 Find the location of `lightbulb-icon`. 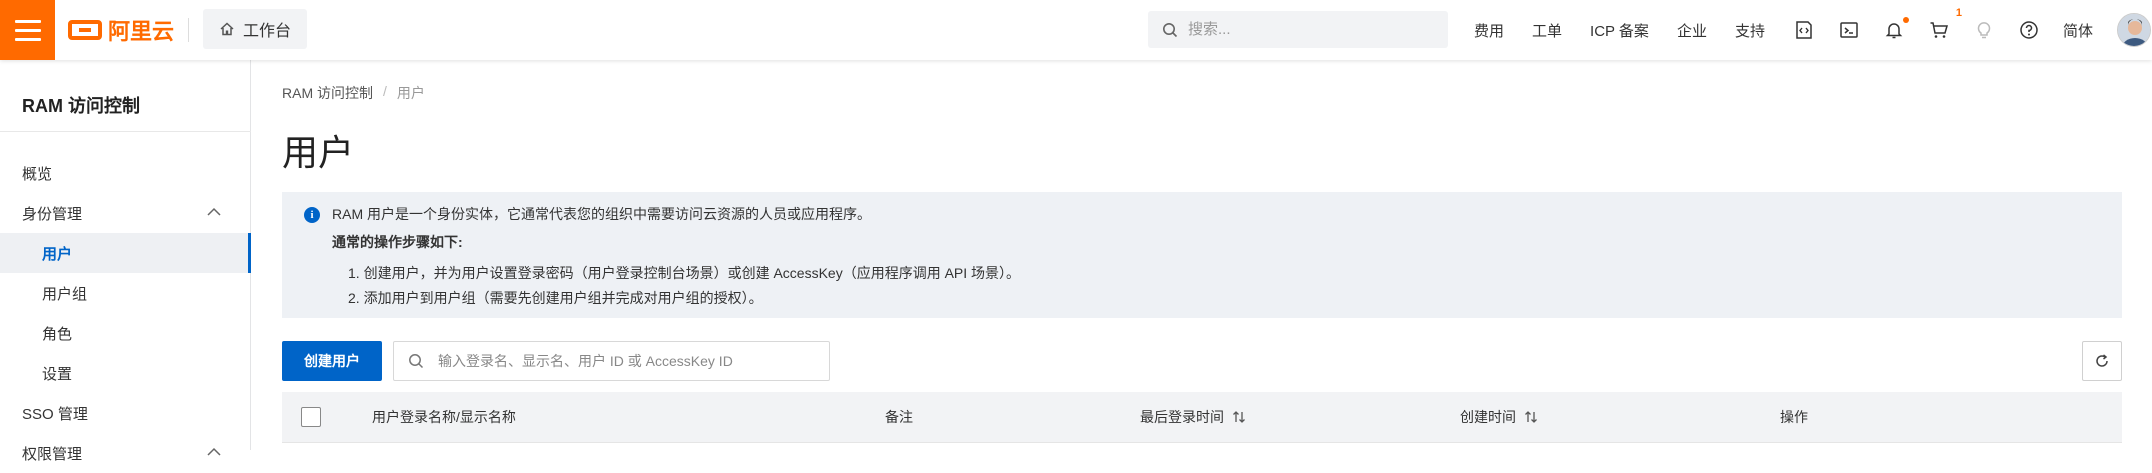

lightbulb-icon is located at coordinates (1984, 30).